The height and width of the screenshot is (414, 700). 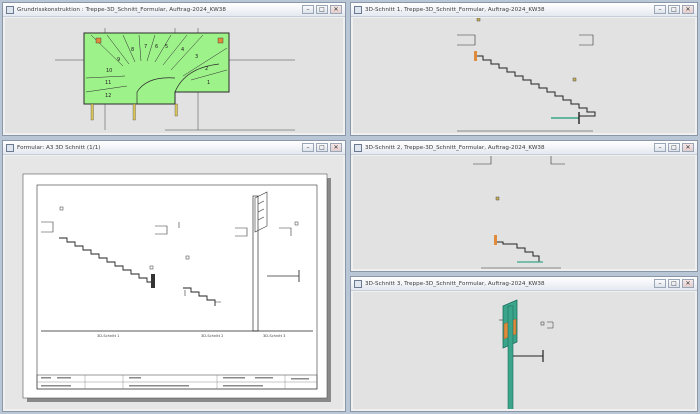 What do you see at coordinates (208, 83) in the screenshot?
I see `step-number: 1` at bounding box center [208, 83].